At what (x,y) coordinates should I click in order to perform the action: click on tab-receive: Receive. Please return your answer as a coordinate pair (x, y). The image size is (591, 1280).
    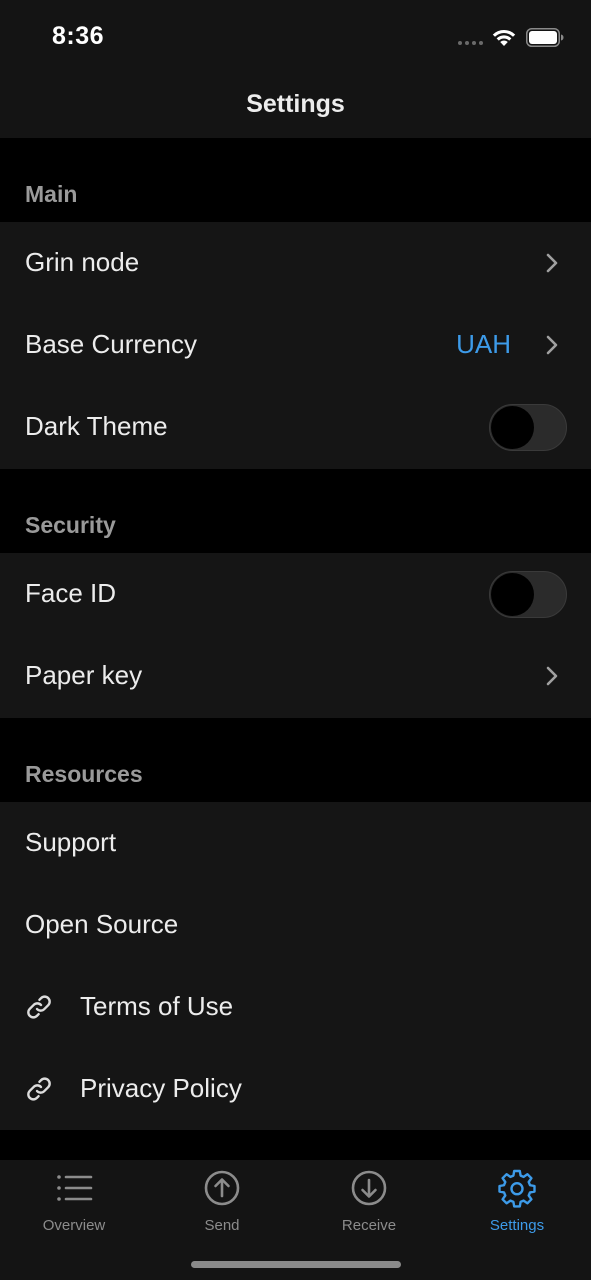
    Looking at the image, I should click on (369, 1206).